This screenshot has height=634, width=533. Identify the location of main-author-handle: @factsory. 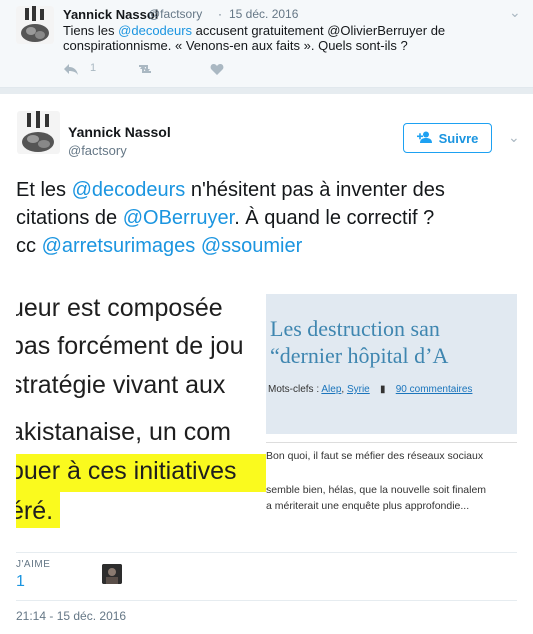
(97, 150).